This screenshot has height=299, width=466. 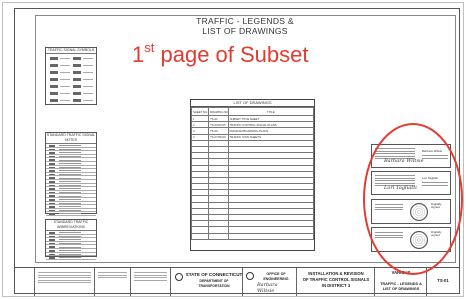 What do you see at coordinates (214, 274) in the screenshot?
I see `agency-name: STATE OF CONNECTICUT` at bounding box center [214, 274].